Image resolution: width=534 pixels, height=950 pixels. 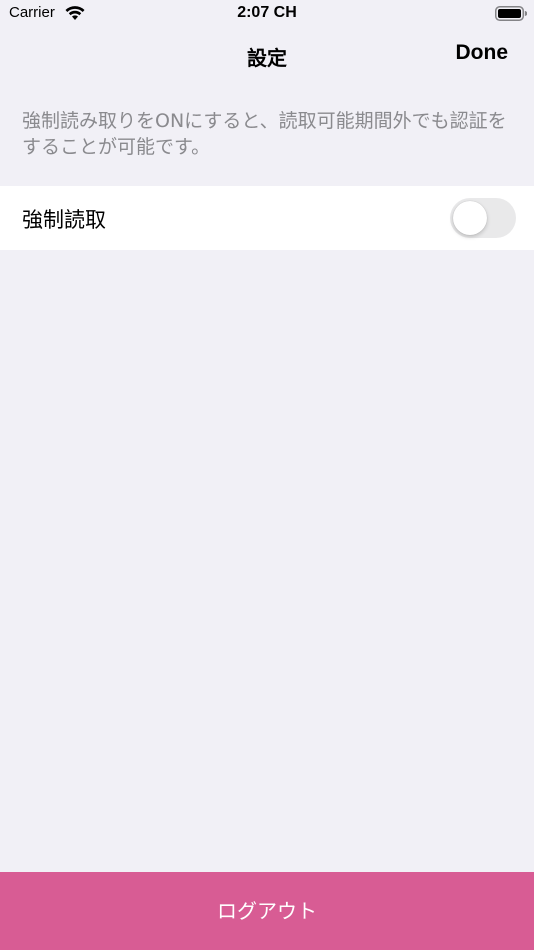 I want to click on logout-button: ログアウト, so click(x=267, y=911).